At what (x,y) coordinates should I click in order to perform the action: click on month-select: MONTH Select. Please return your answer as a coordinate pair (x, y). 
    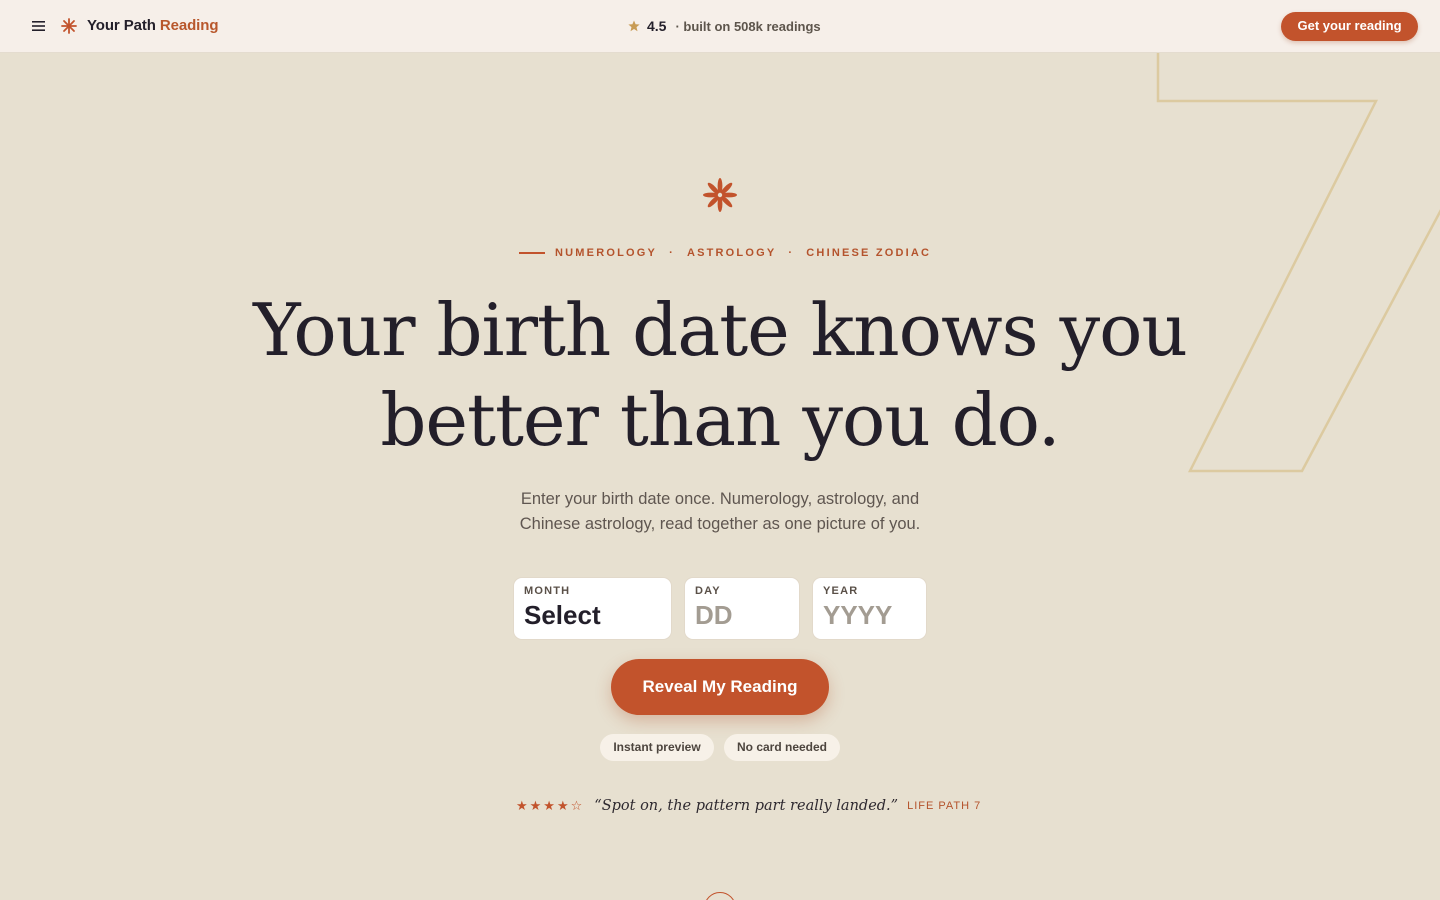
    Looking at the image, I should click on (592, 608).